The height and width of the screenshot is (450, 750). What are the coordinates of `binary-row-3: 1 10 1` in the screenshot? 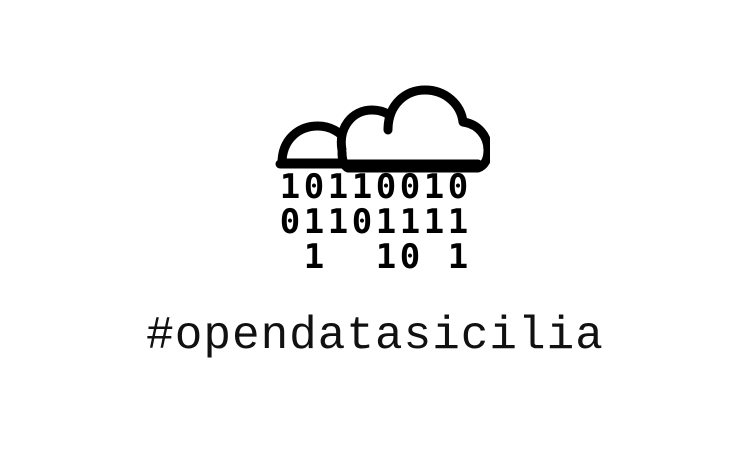 It's located at (378, 257).